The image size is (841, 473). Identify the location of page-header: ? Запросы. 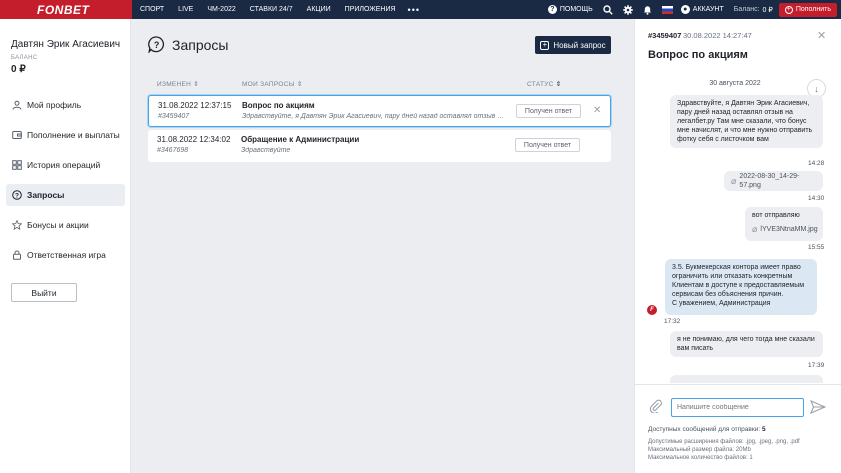
(188, 44).